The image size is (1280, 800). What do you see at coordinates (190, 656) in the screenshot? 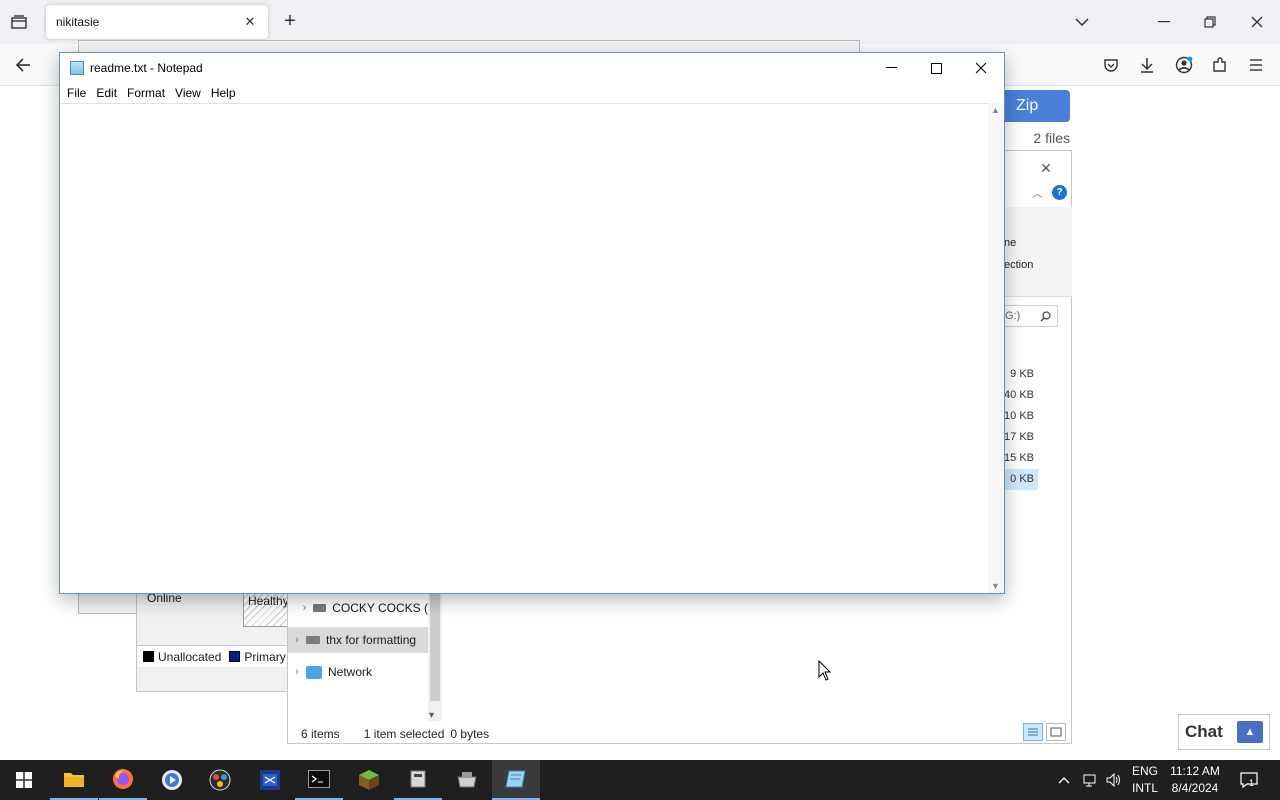
I see `legend-unallocated: Unallocated` at bounding box center [190, 656].